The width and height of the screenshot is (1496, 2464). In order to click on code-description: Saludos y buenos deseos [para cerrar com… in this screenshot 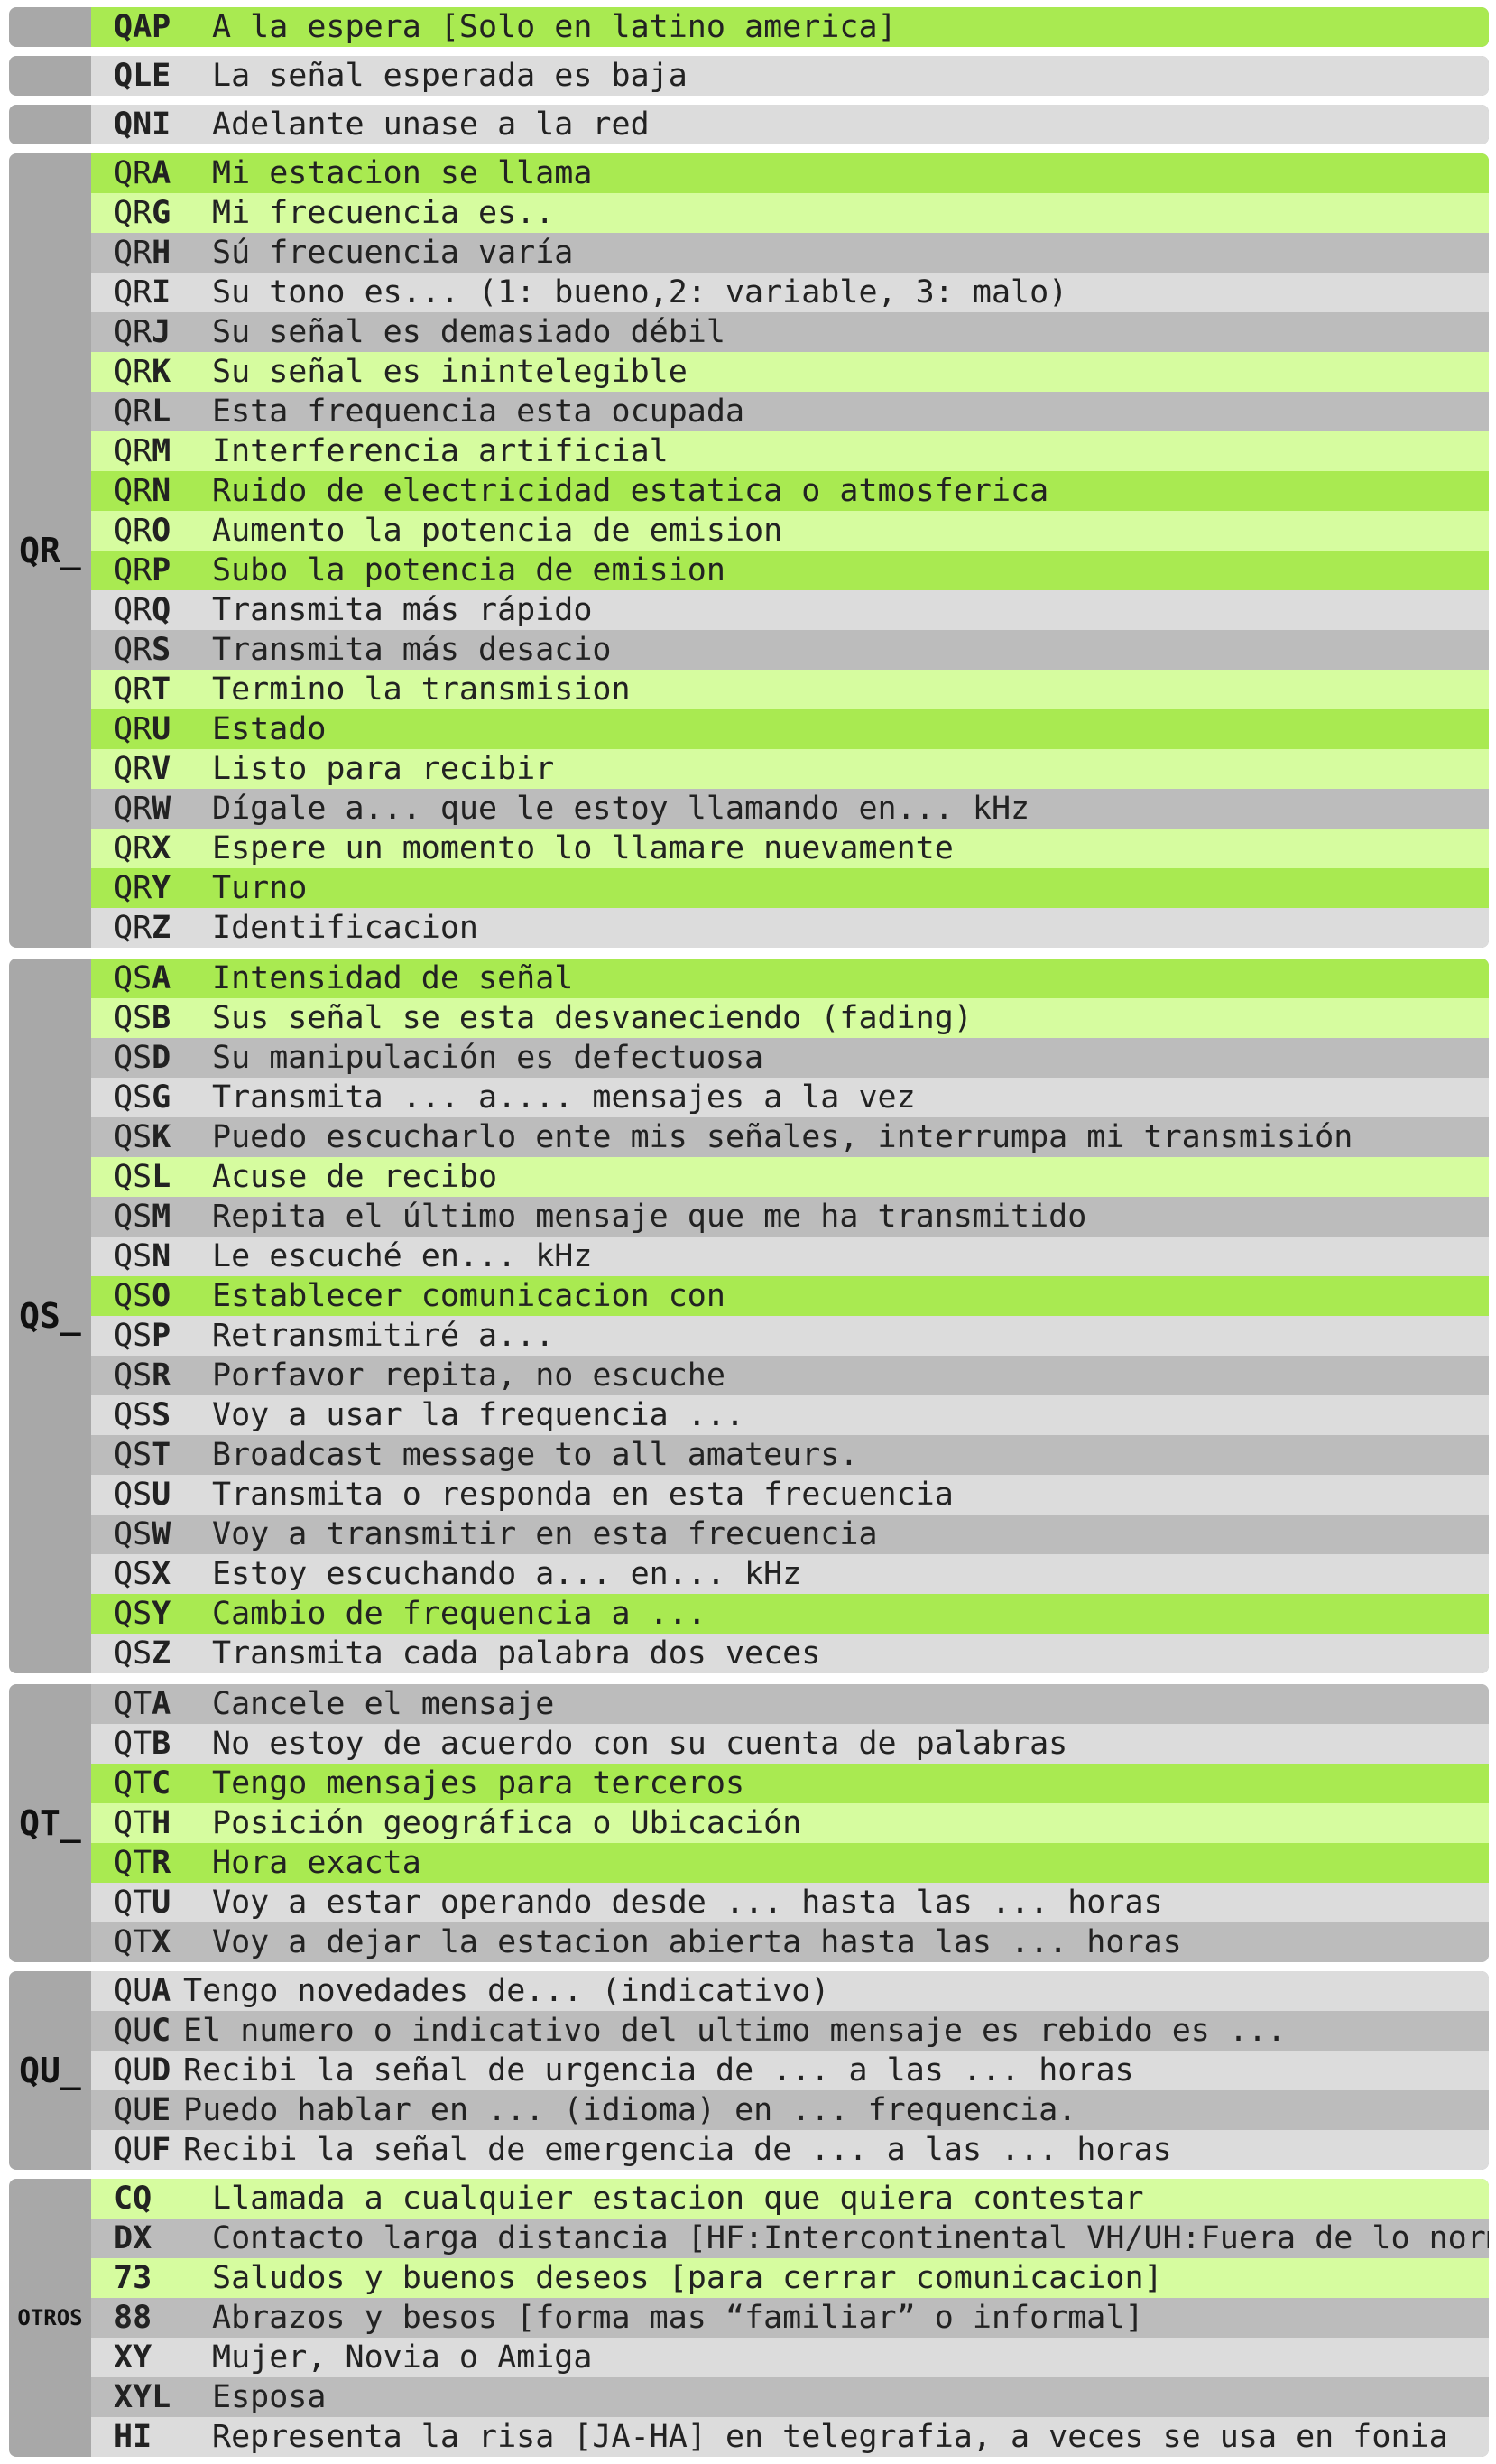, I will do `click(687, 2278)`.